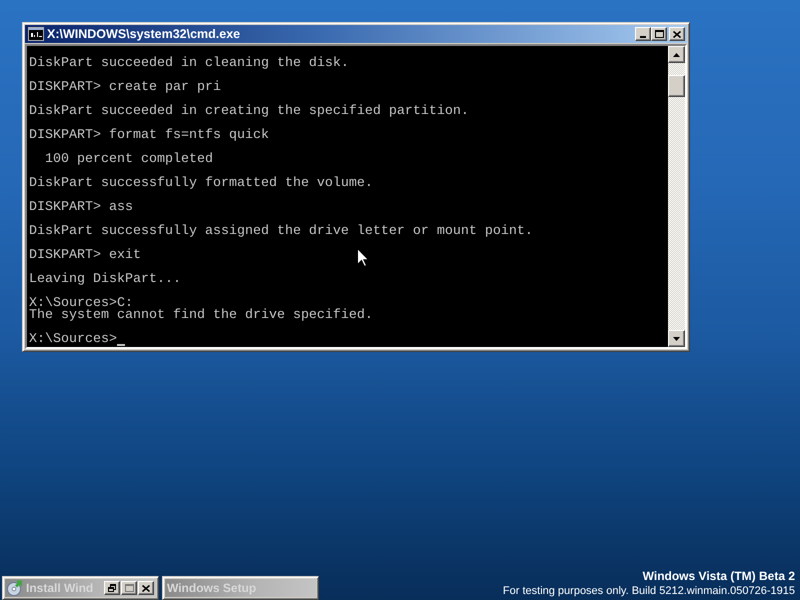 This screenshot has width=800, height=600. I want to click on console-line: 100 percent completed, so click(128, 160).